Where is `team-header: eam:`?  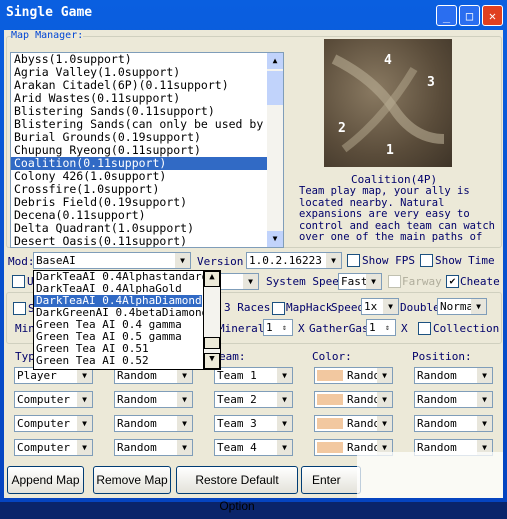 team-header: eam: is located at coordinates (232, 356).